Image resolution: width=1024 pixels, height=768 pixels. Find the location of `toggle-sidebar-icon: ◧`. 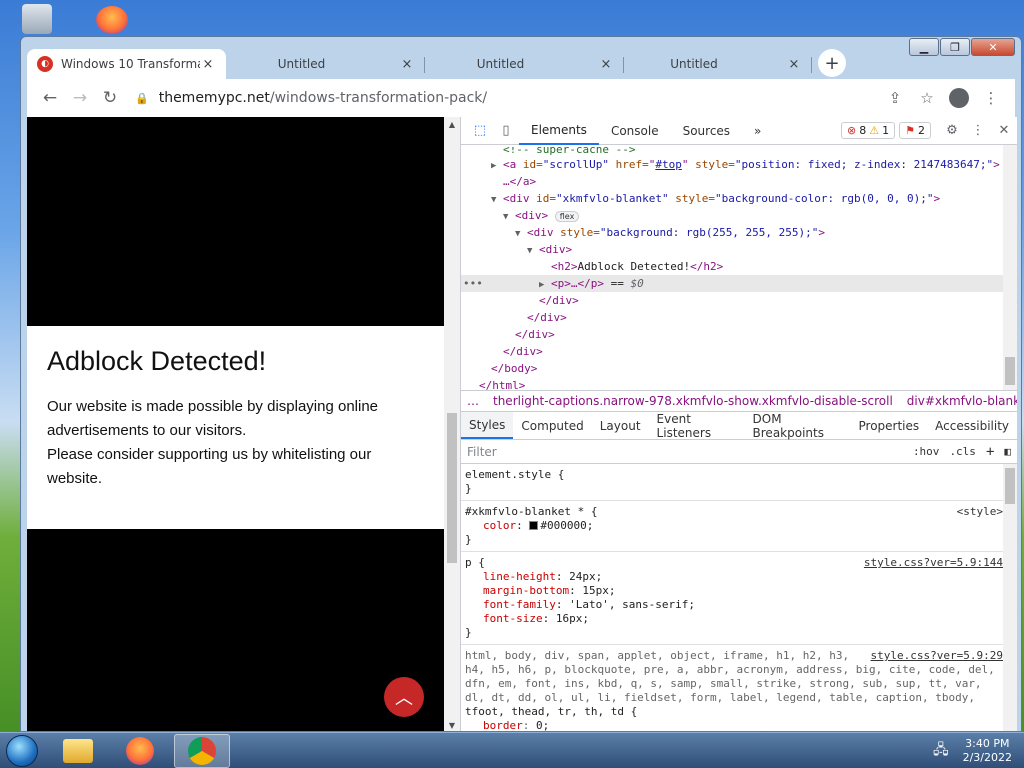

toggle-sidebar-icon: ◧ is located at coordinates (1007, 451).